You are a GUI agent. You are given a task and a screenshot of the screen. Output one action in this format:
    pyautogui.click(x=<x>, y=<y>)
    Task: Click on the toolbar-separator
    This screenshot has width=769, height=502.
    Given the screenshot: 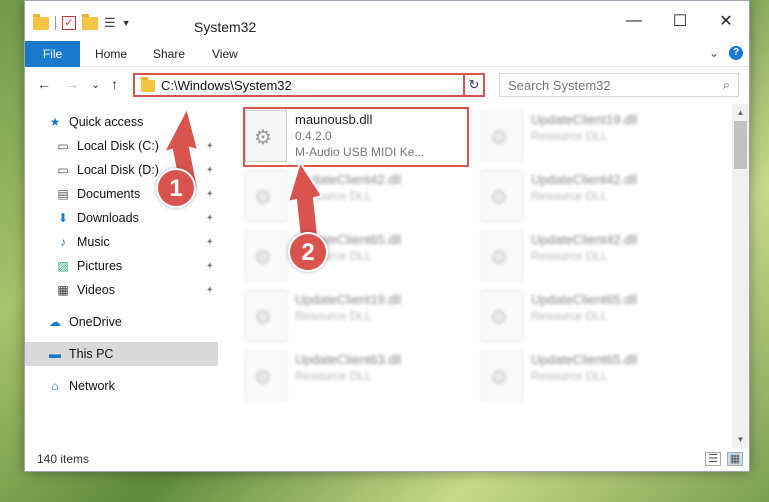 What is the action you would take?
    pyautogui.click(x=55, y=23)
    